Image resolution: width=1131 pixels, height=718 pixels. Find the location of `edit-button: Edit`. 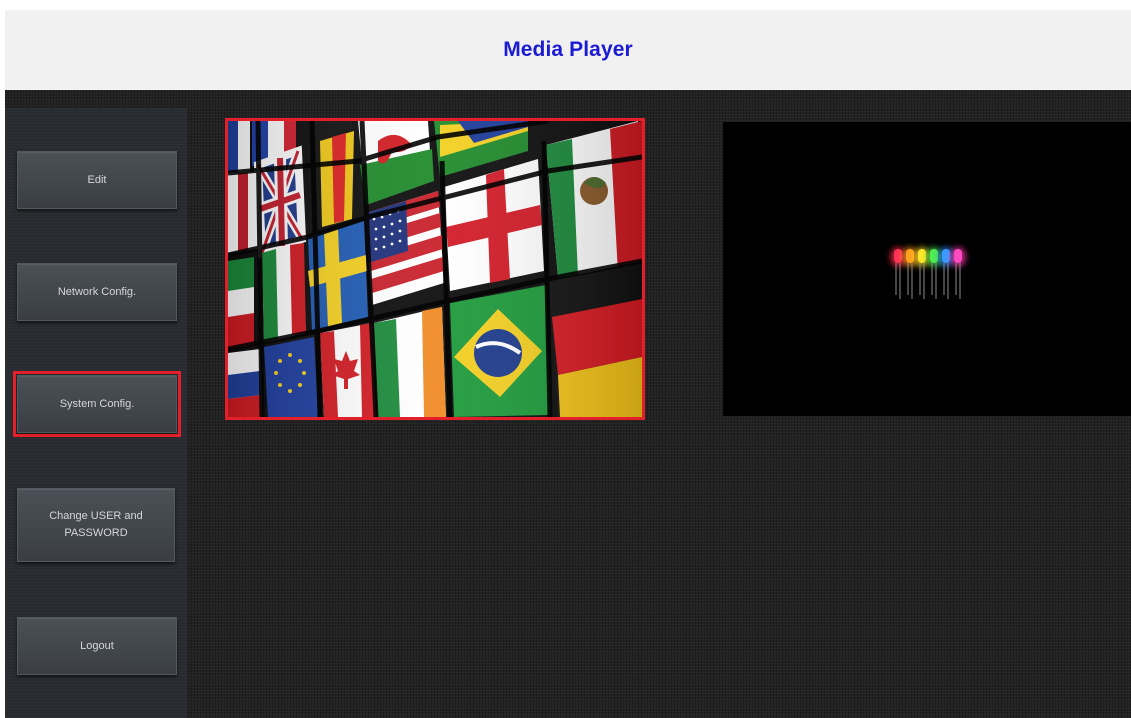

edit-button: Edit is located at coordinates (97, 180).